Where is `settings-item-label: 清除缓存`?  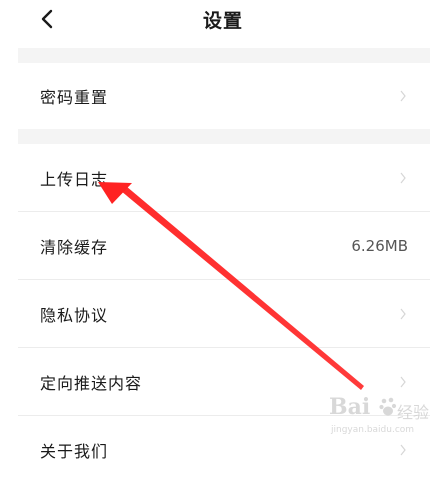 settings-item-label: 清除缓存 is located at coordinates (74, 247).